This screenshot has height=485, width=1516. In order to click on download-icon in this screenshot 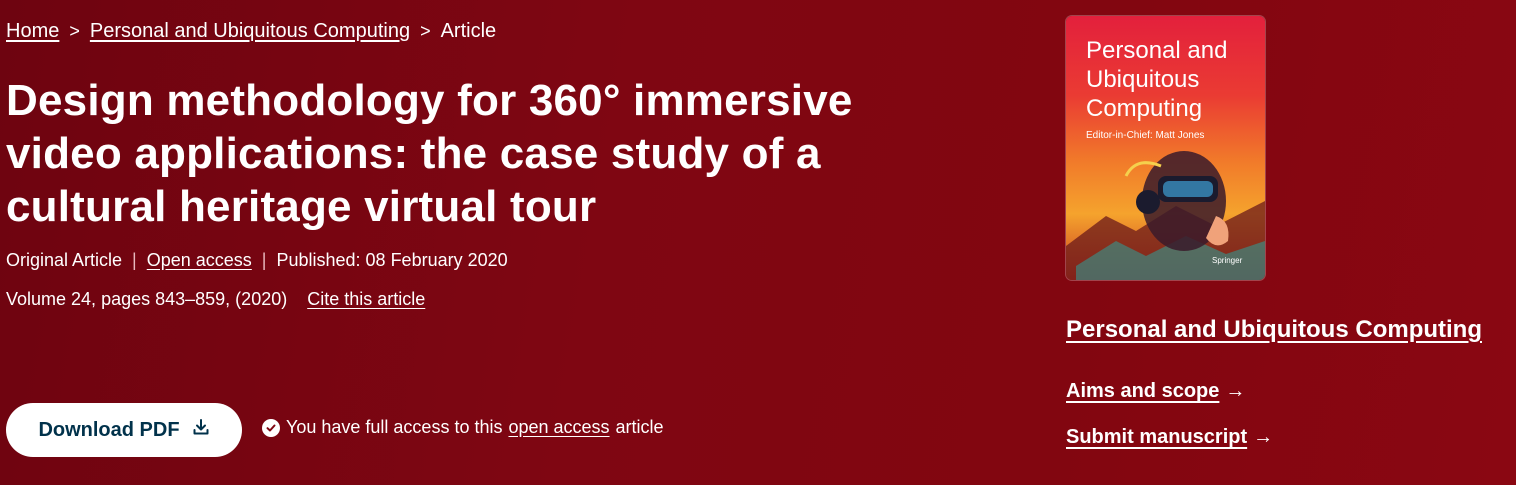, I will do `click(201, 430)`.